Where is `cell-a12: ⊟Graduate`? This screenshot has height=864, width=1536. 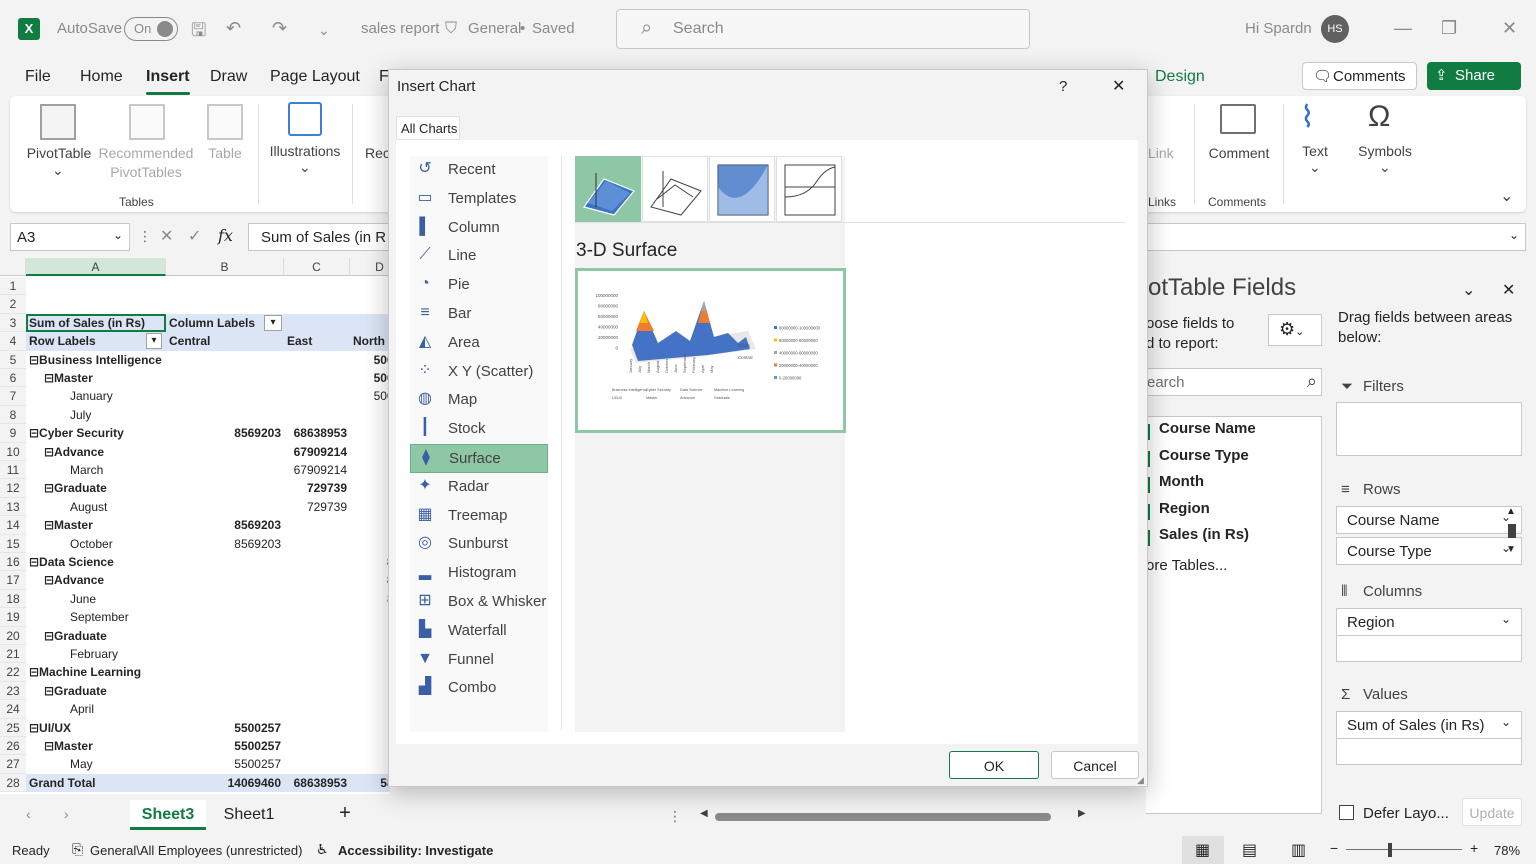
cell-a12: ⊟Graduate is located at coordinates (103, 488).